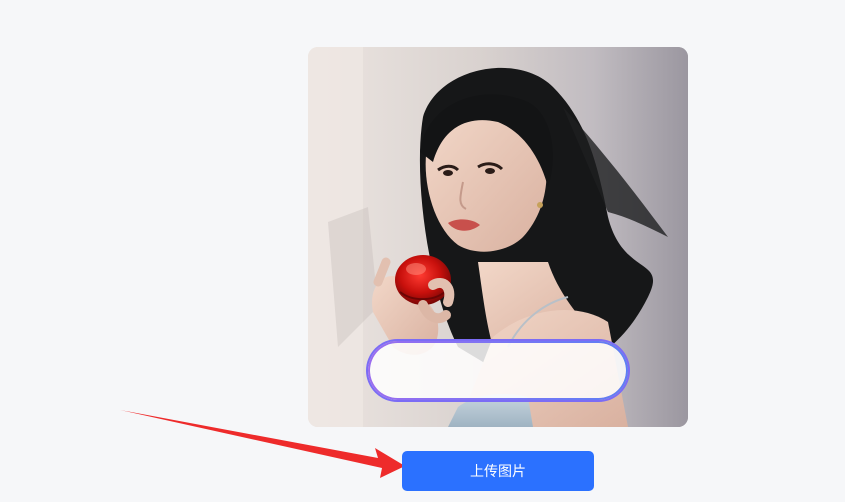  Describe the element at coordinates (498, 370) in the screenshot. I see `caption-overlay` at that location.